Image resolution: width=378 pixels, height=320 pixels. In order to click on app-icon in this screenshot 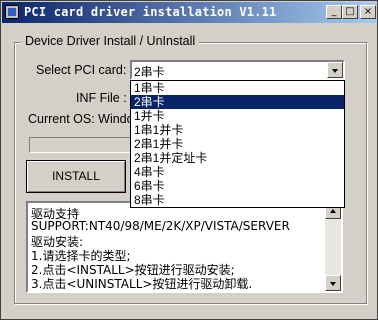, I will do `click(12, 12)`.